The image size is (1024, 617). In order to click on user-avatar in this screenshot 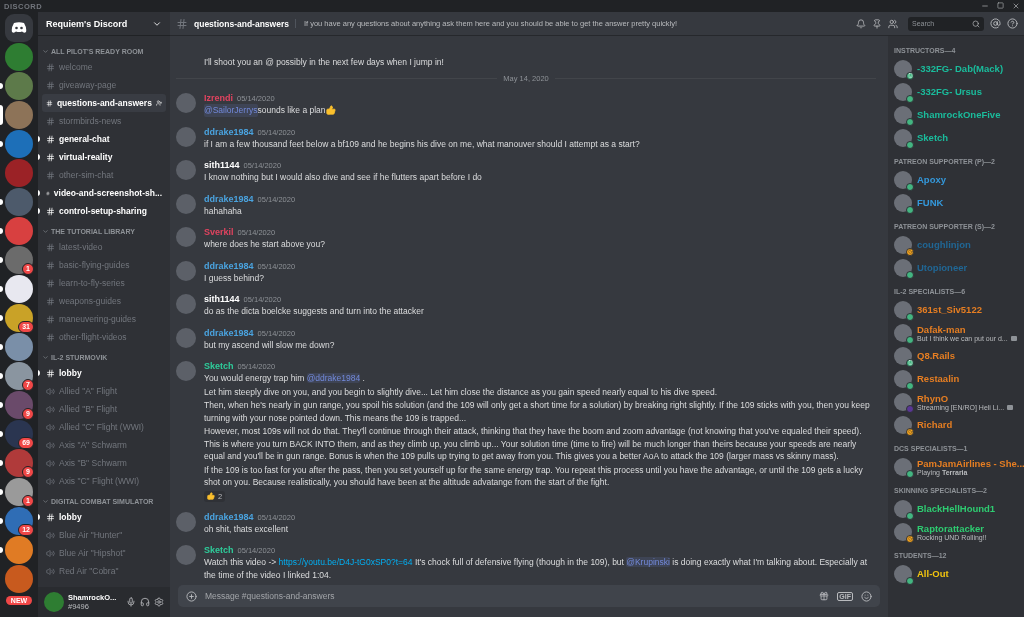, I will do `click(54, 602)`.